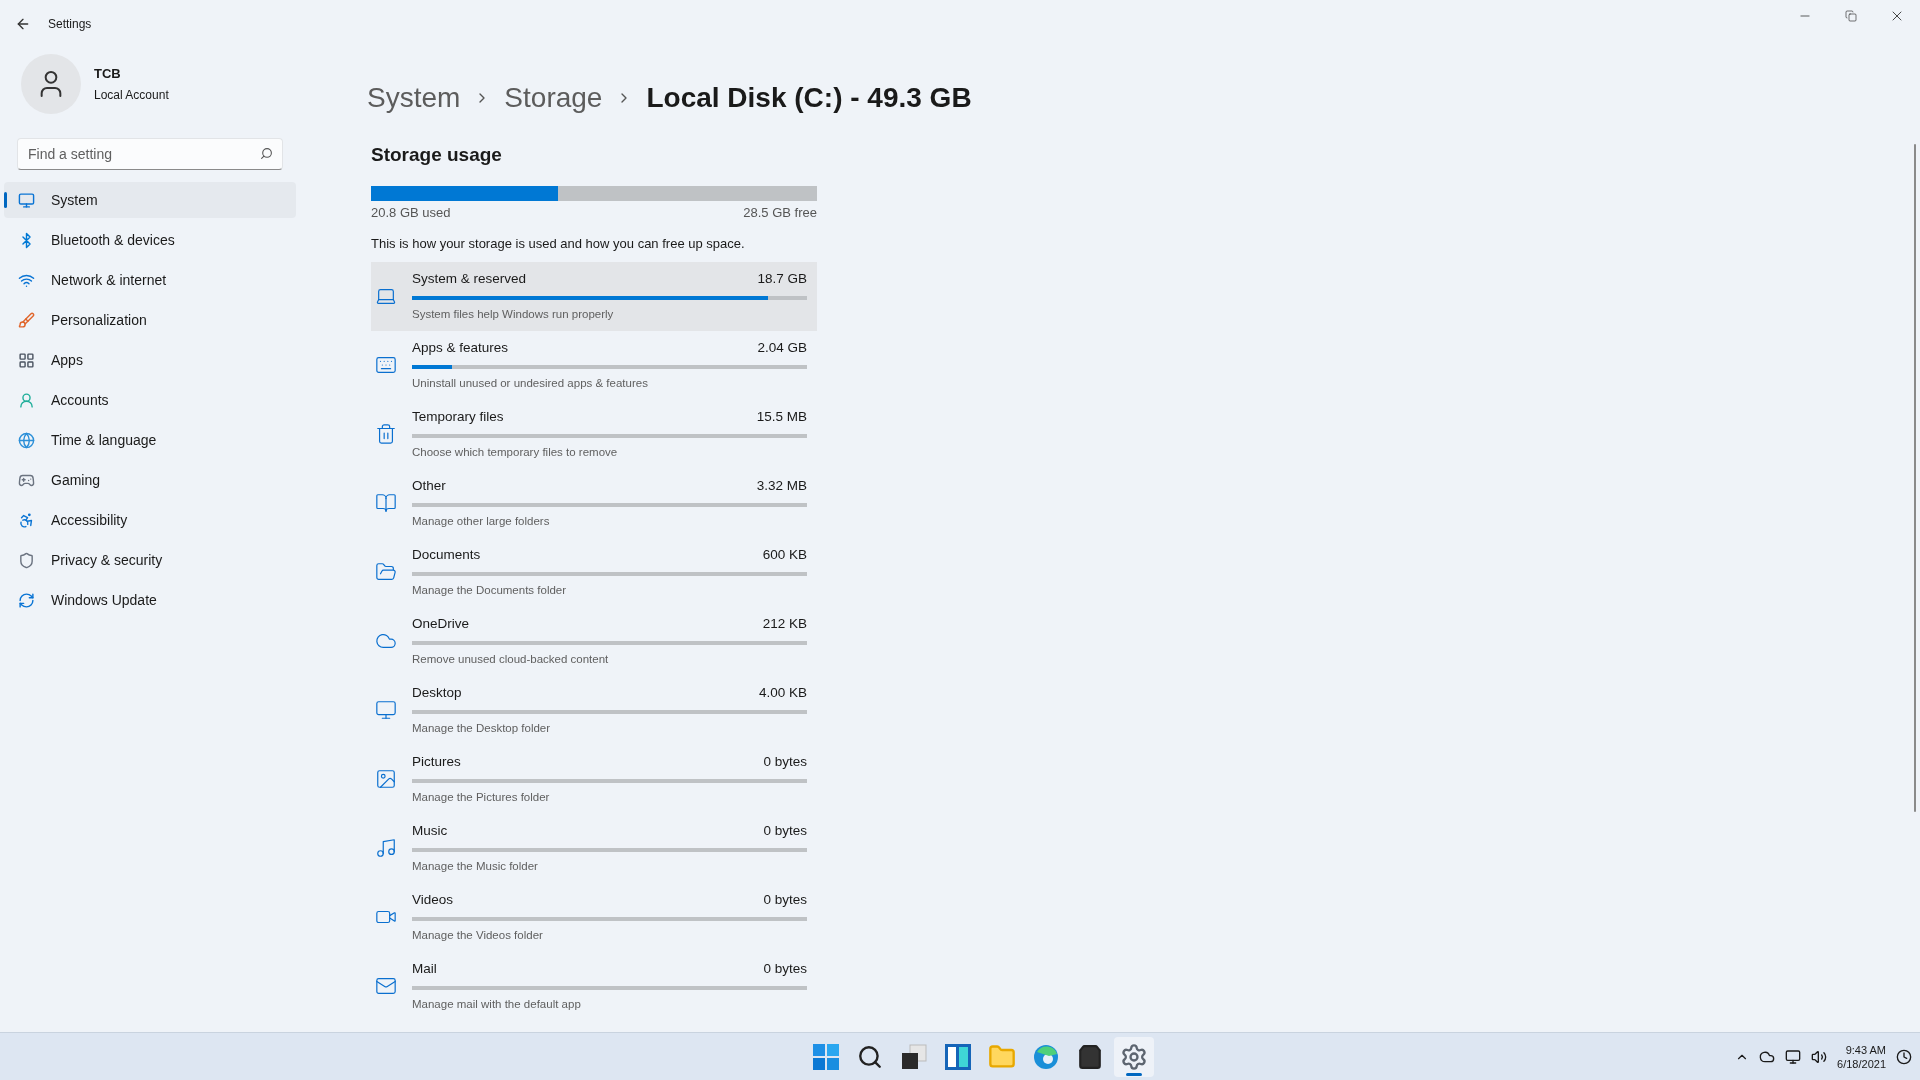 The width and height of the screenshot is (1920, 1080). What do you see at coordinates (150, 480) in the screenshot?
I see `sidebar-item: Gaming` at bounding box center [150, 480].